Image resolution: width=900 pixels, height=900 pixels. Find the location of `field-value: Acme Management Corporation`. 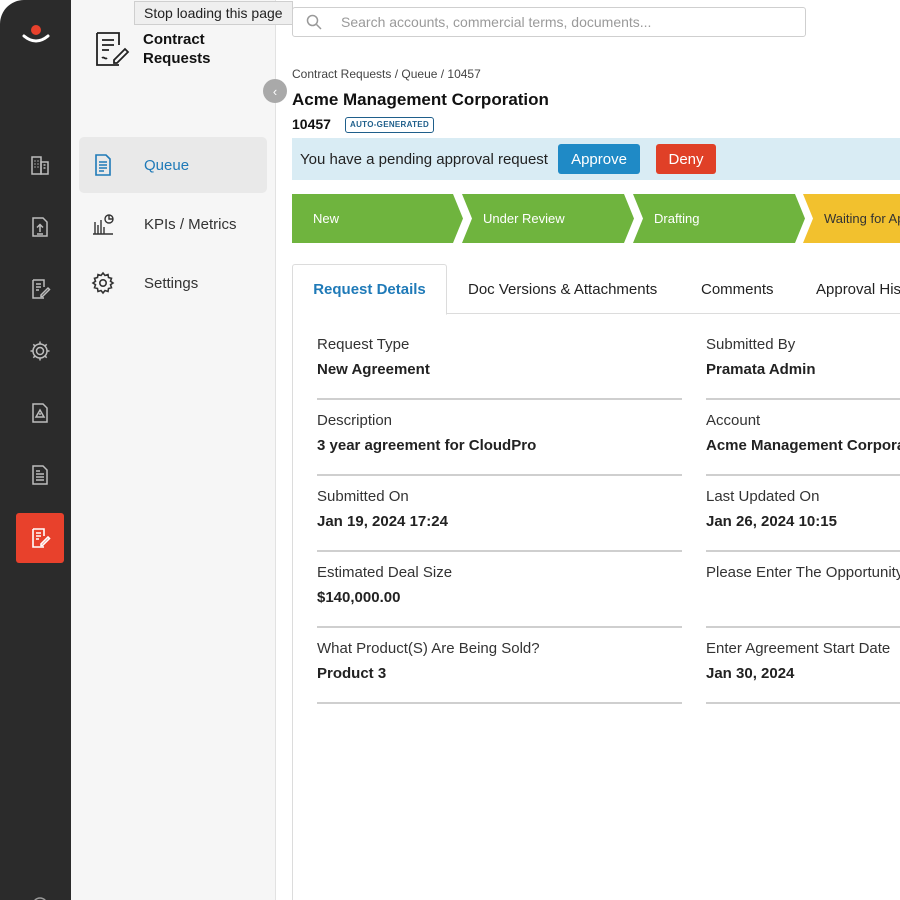

field-value: Acme Management Corporation is located at coordinates (803, 445).